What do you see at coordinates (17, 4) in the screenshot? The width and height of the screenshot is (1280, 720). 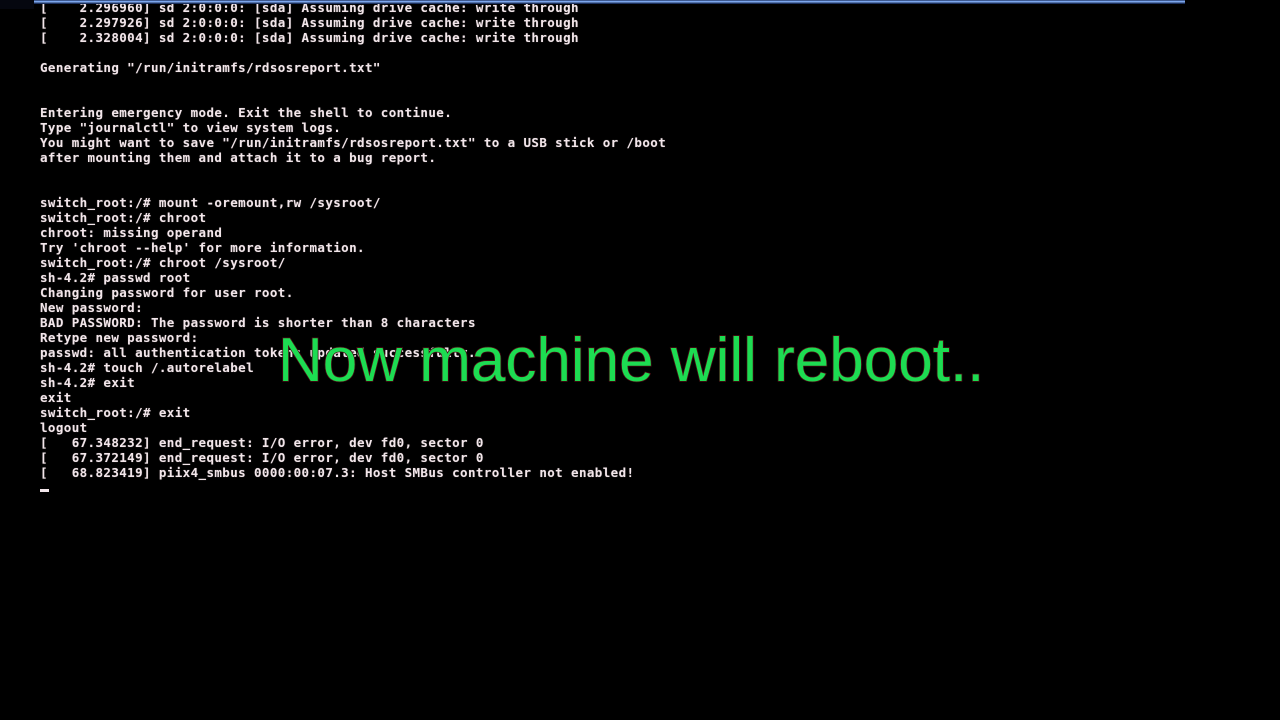 I see `blue-scanline-artifact-gap` at bounding box center [17, 4].